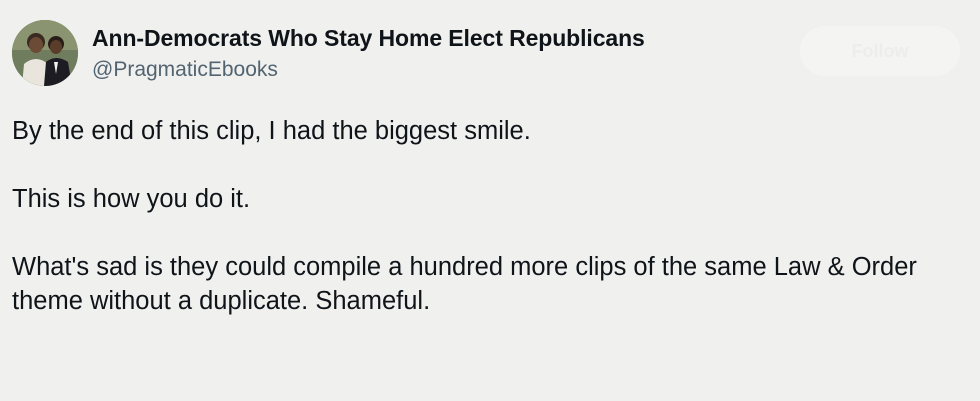 The height and width of the screenshot is (401, 980). Describe the element at coordinates (131, 199) in the screenshot. I see `tweet-paragraph-2: This is how you do it.` at that location.